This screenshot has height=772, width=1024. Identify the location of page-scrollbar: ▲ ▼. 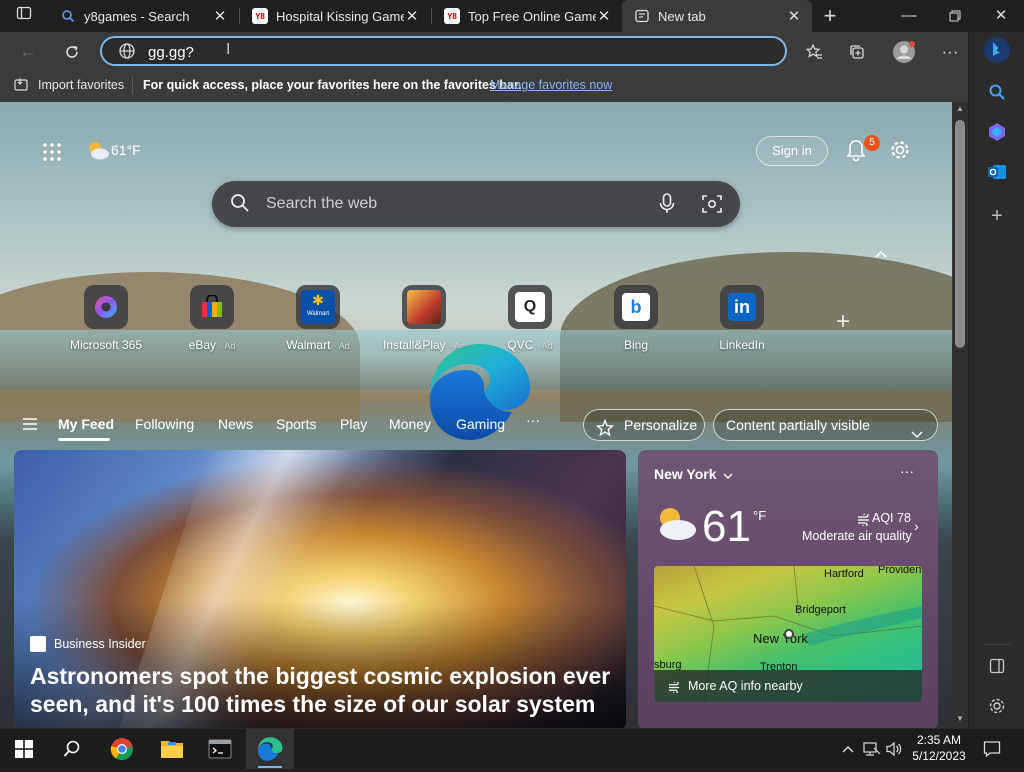
(960, 415).